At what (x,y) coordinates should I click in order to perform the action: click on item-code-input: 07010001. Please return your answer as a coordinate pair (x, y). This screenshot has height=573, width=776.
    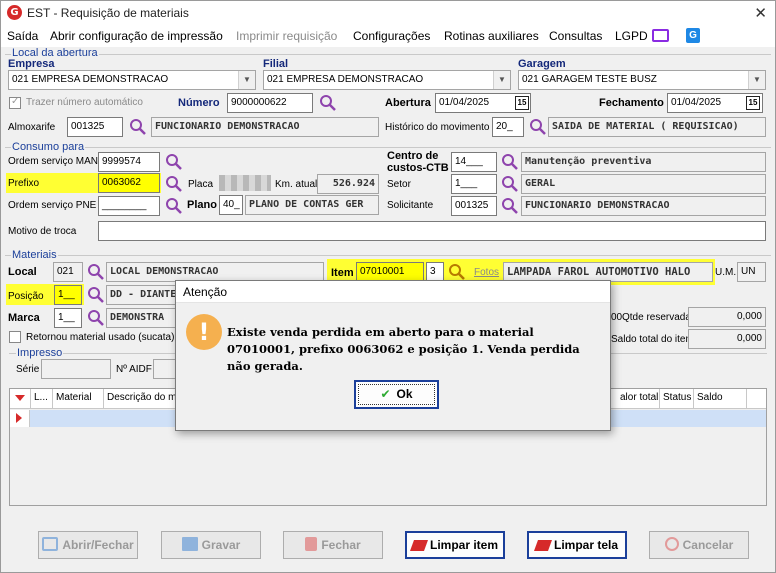
    Looking at the image, I should click on (390, 272).